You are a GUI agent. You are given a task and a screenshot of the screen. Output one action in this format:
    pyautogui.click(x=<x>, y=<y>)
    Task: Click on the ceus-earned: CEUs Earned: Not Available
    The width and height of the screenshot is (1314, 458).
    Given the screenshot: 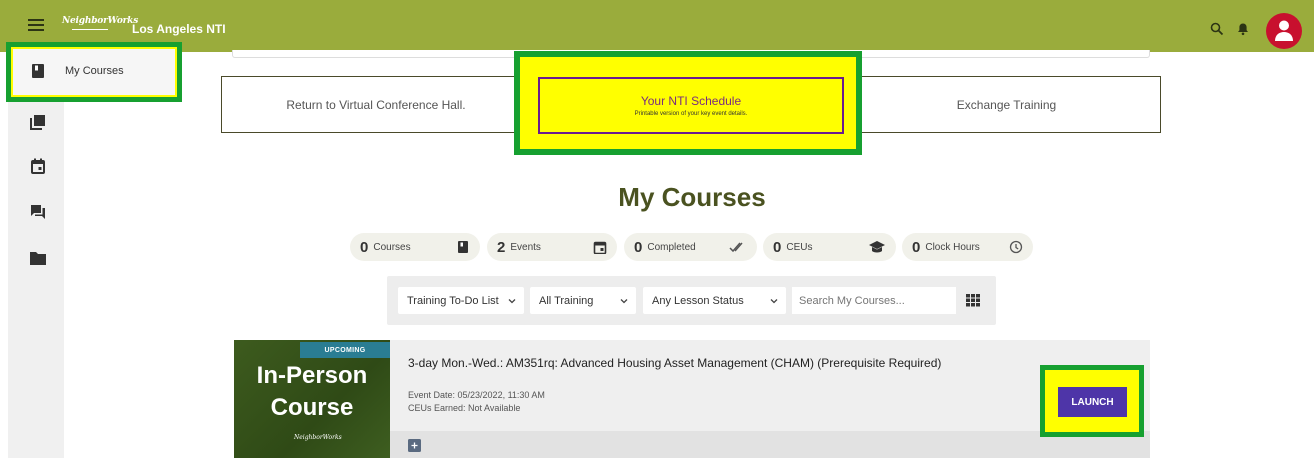 What is the action you would take?
    pyautogui.click(x=464, y=408)
    